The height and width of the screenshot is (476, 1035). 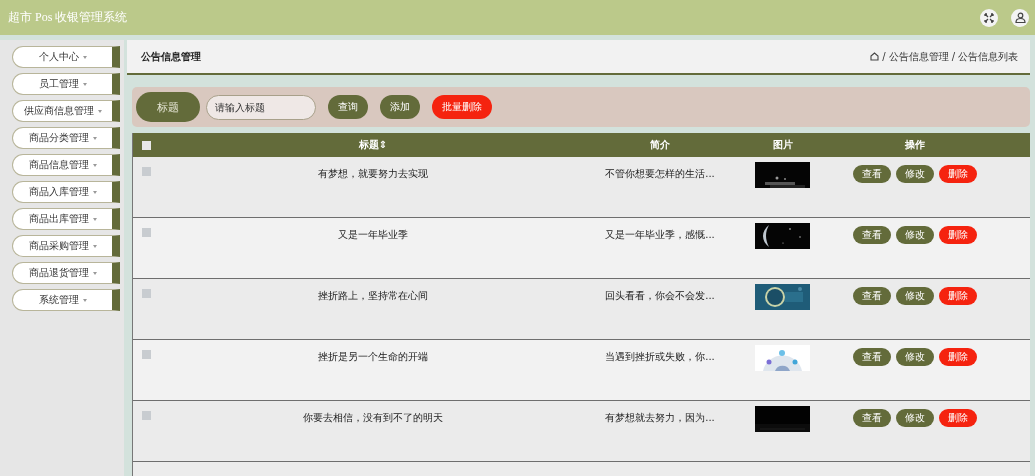 I want to click on column-header: 图片, so click(x=782, y=145).